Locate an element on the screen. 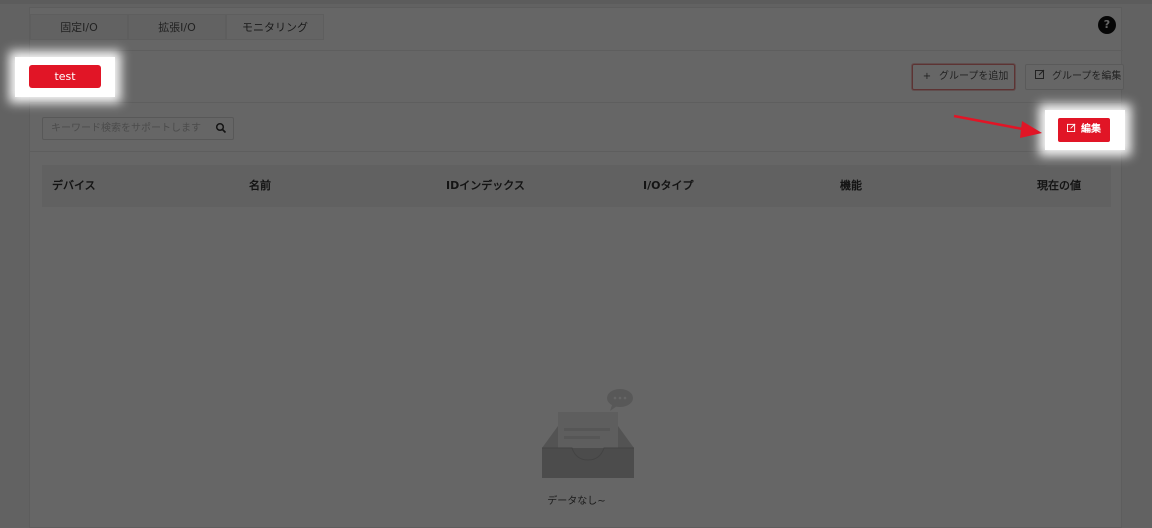 Image resolution: width=1152 pixels, height=528 pixels. group-chip-test: test is located at coordinates (65, 76).